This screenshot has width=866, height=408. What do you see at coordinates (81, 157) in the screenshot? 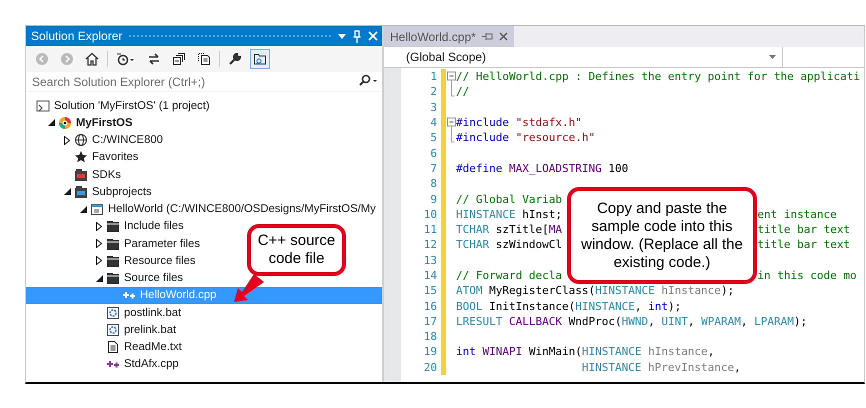
I see `star-icon` at bounding box center [81, 157].